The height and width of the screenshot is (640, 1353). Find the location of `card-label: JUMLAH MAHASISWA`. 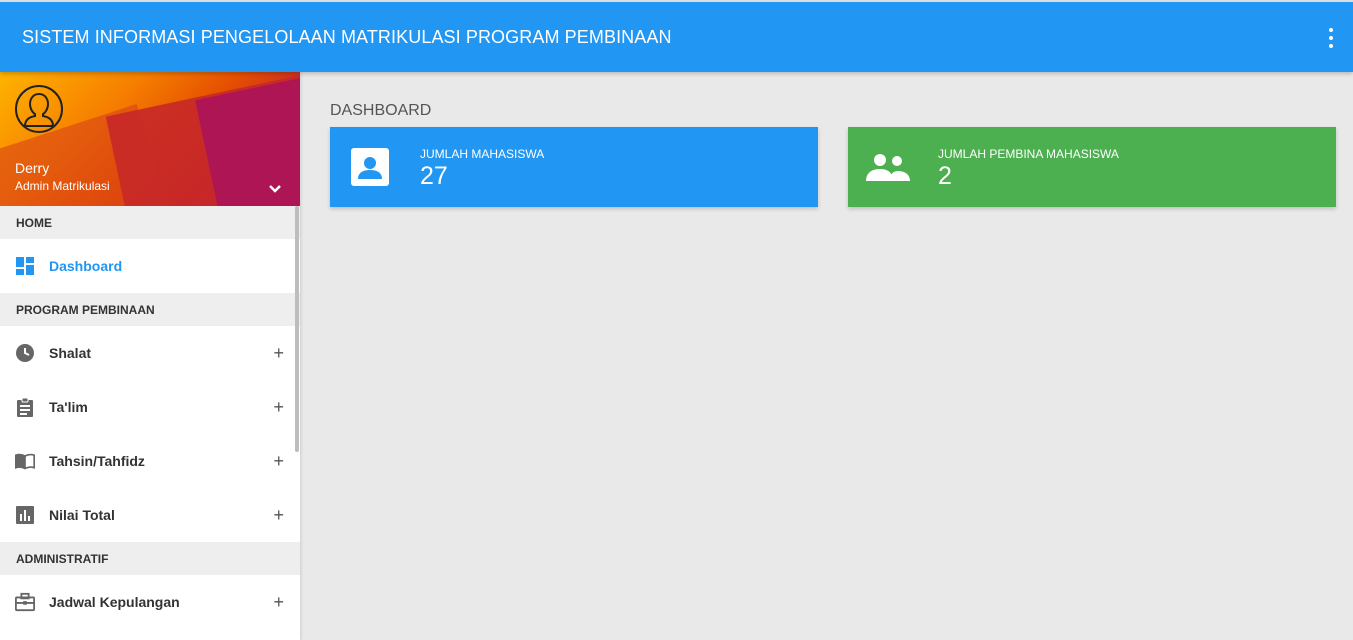

card-label: JUMLAH MAHASISWA is located at coordinates (482, 154).